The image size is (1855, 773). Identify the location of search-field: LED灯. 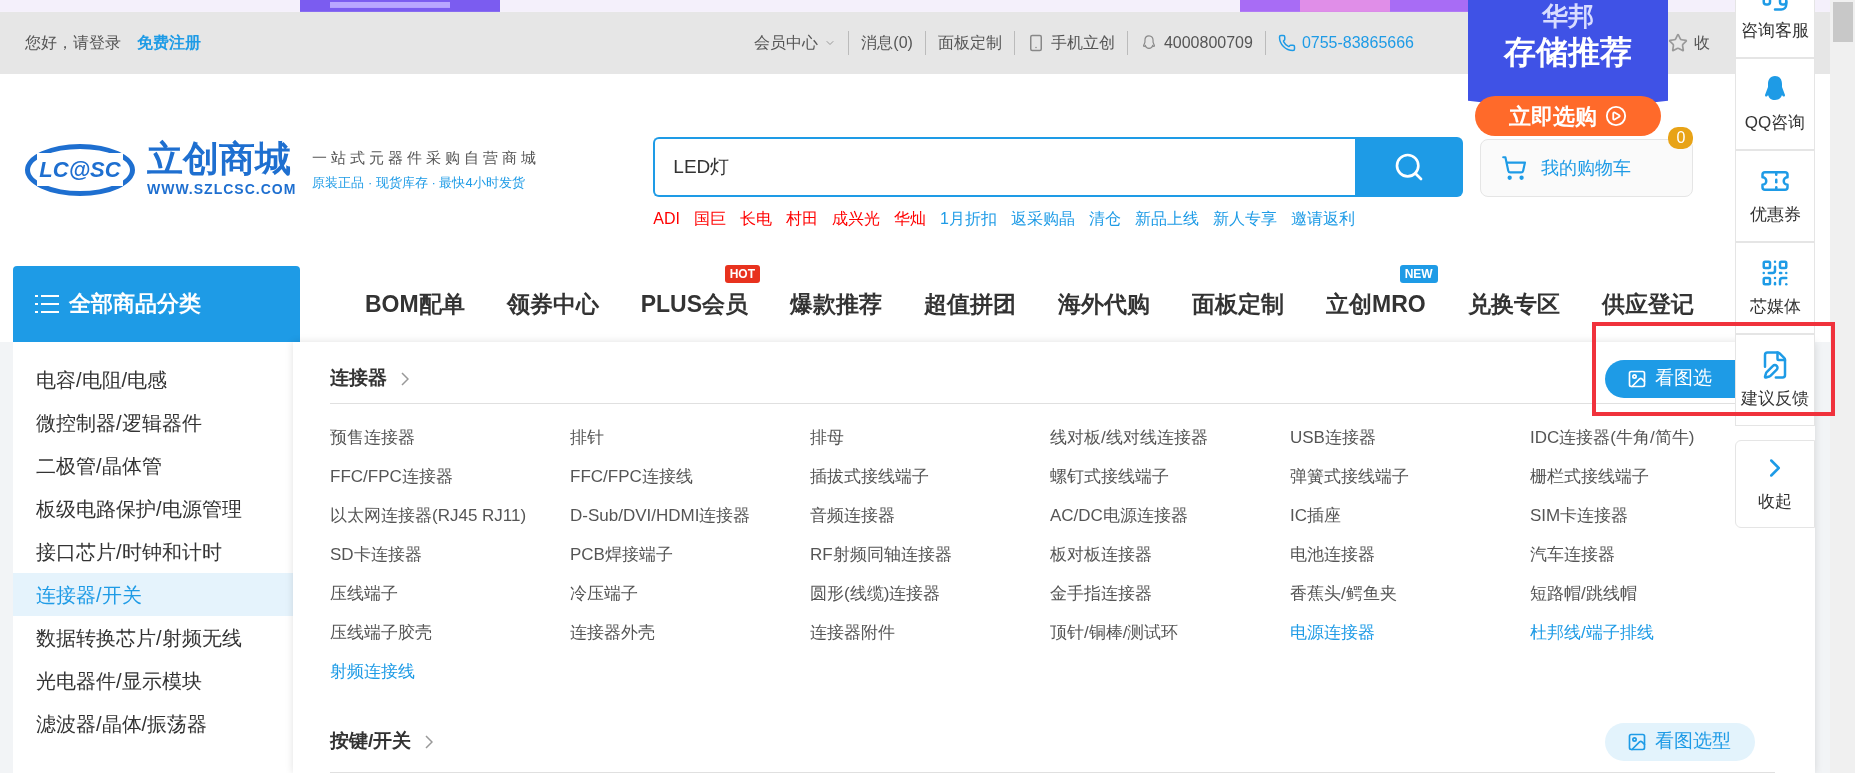
(1004, 167).